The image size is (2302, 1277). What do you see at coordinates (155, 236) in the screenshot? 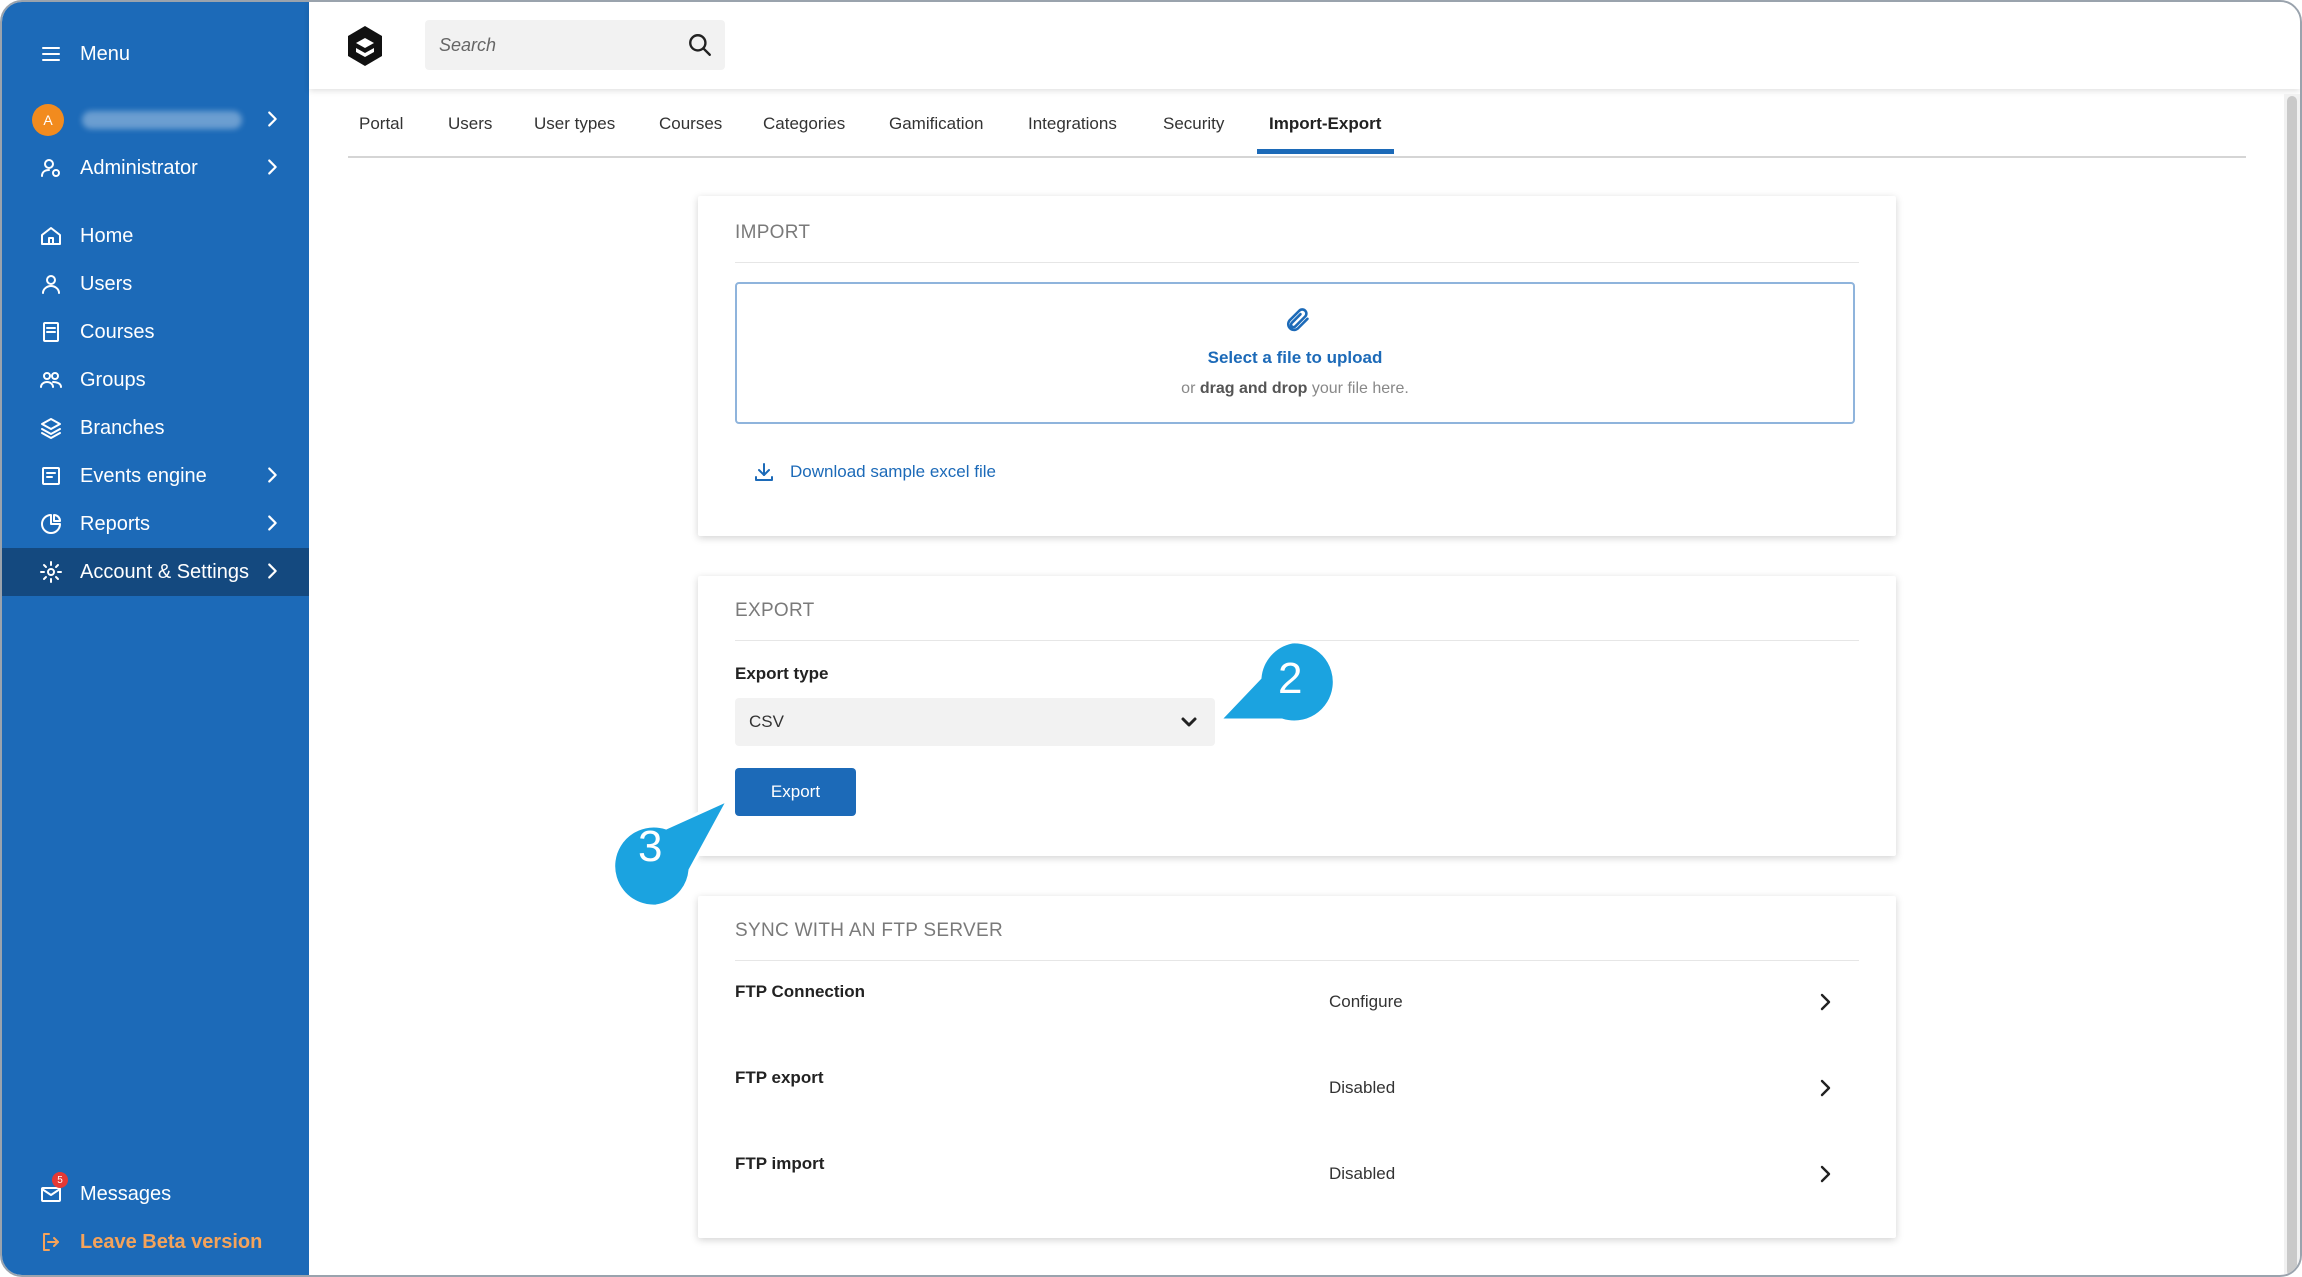
I see `sidebar-item-home: Home` at bounding box center [155, 236].